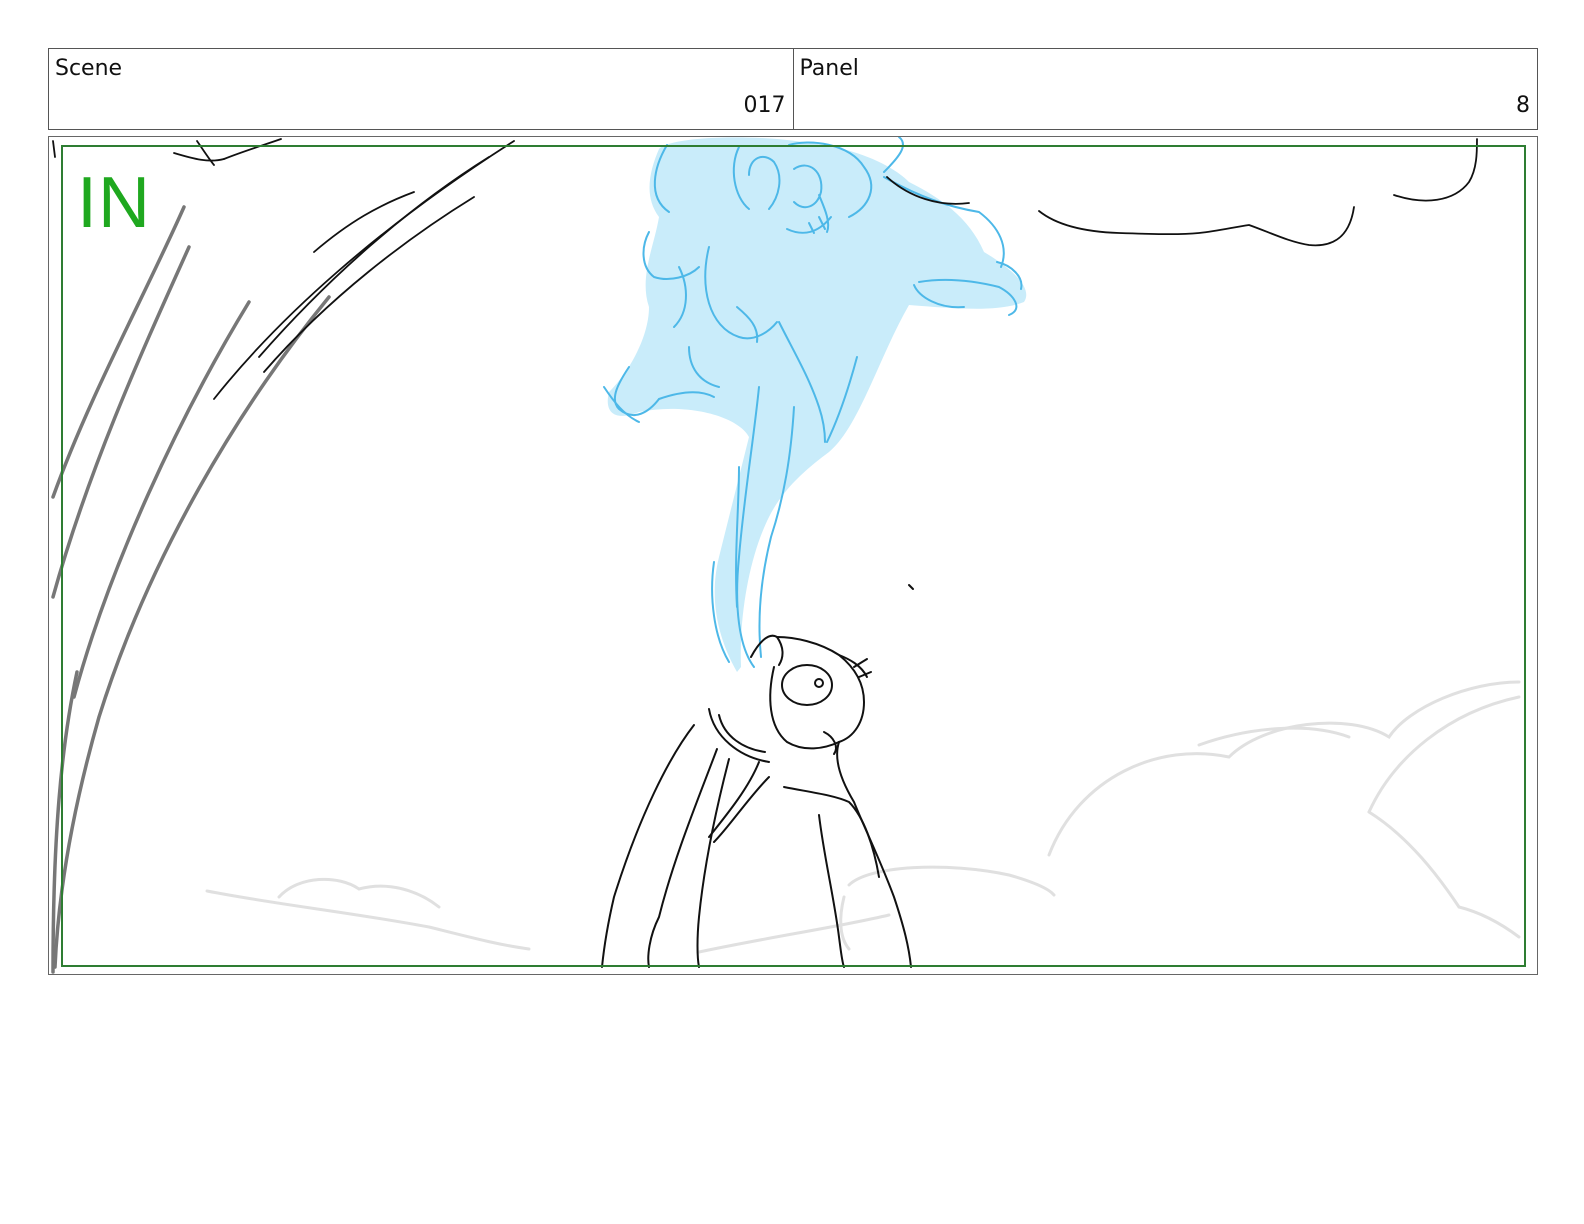 This screenshot has height=1224, width=1584. I want to click on panel-header-table: Scene 017 Panel 8, so click(793, 89).